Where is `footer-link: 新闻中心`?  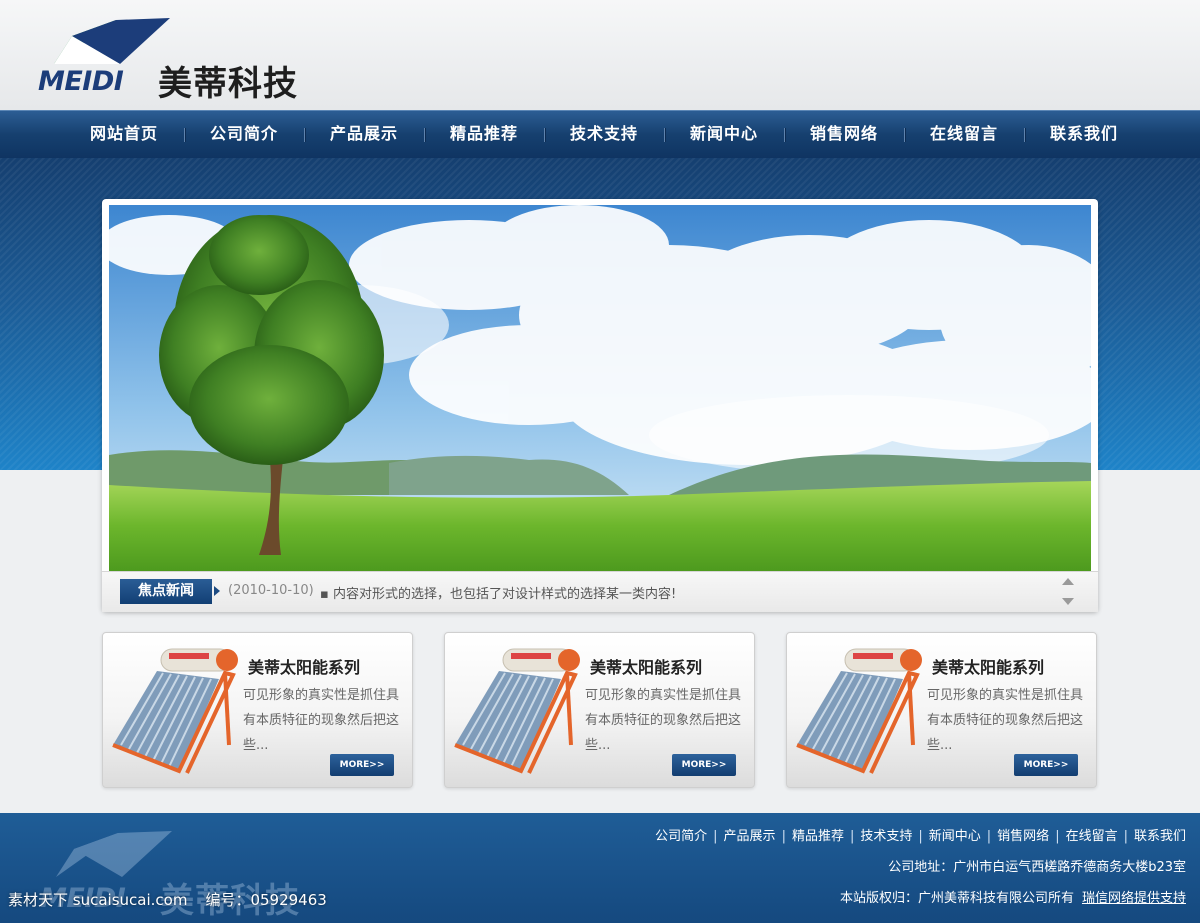 footer-link: 新闻中心 is located at coordinates (955, 836).